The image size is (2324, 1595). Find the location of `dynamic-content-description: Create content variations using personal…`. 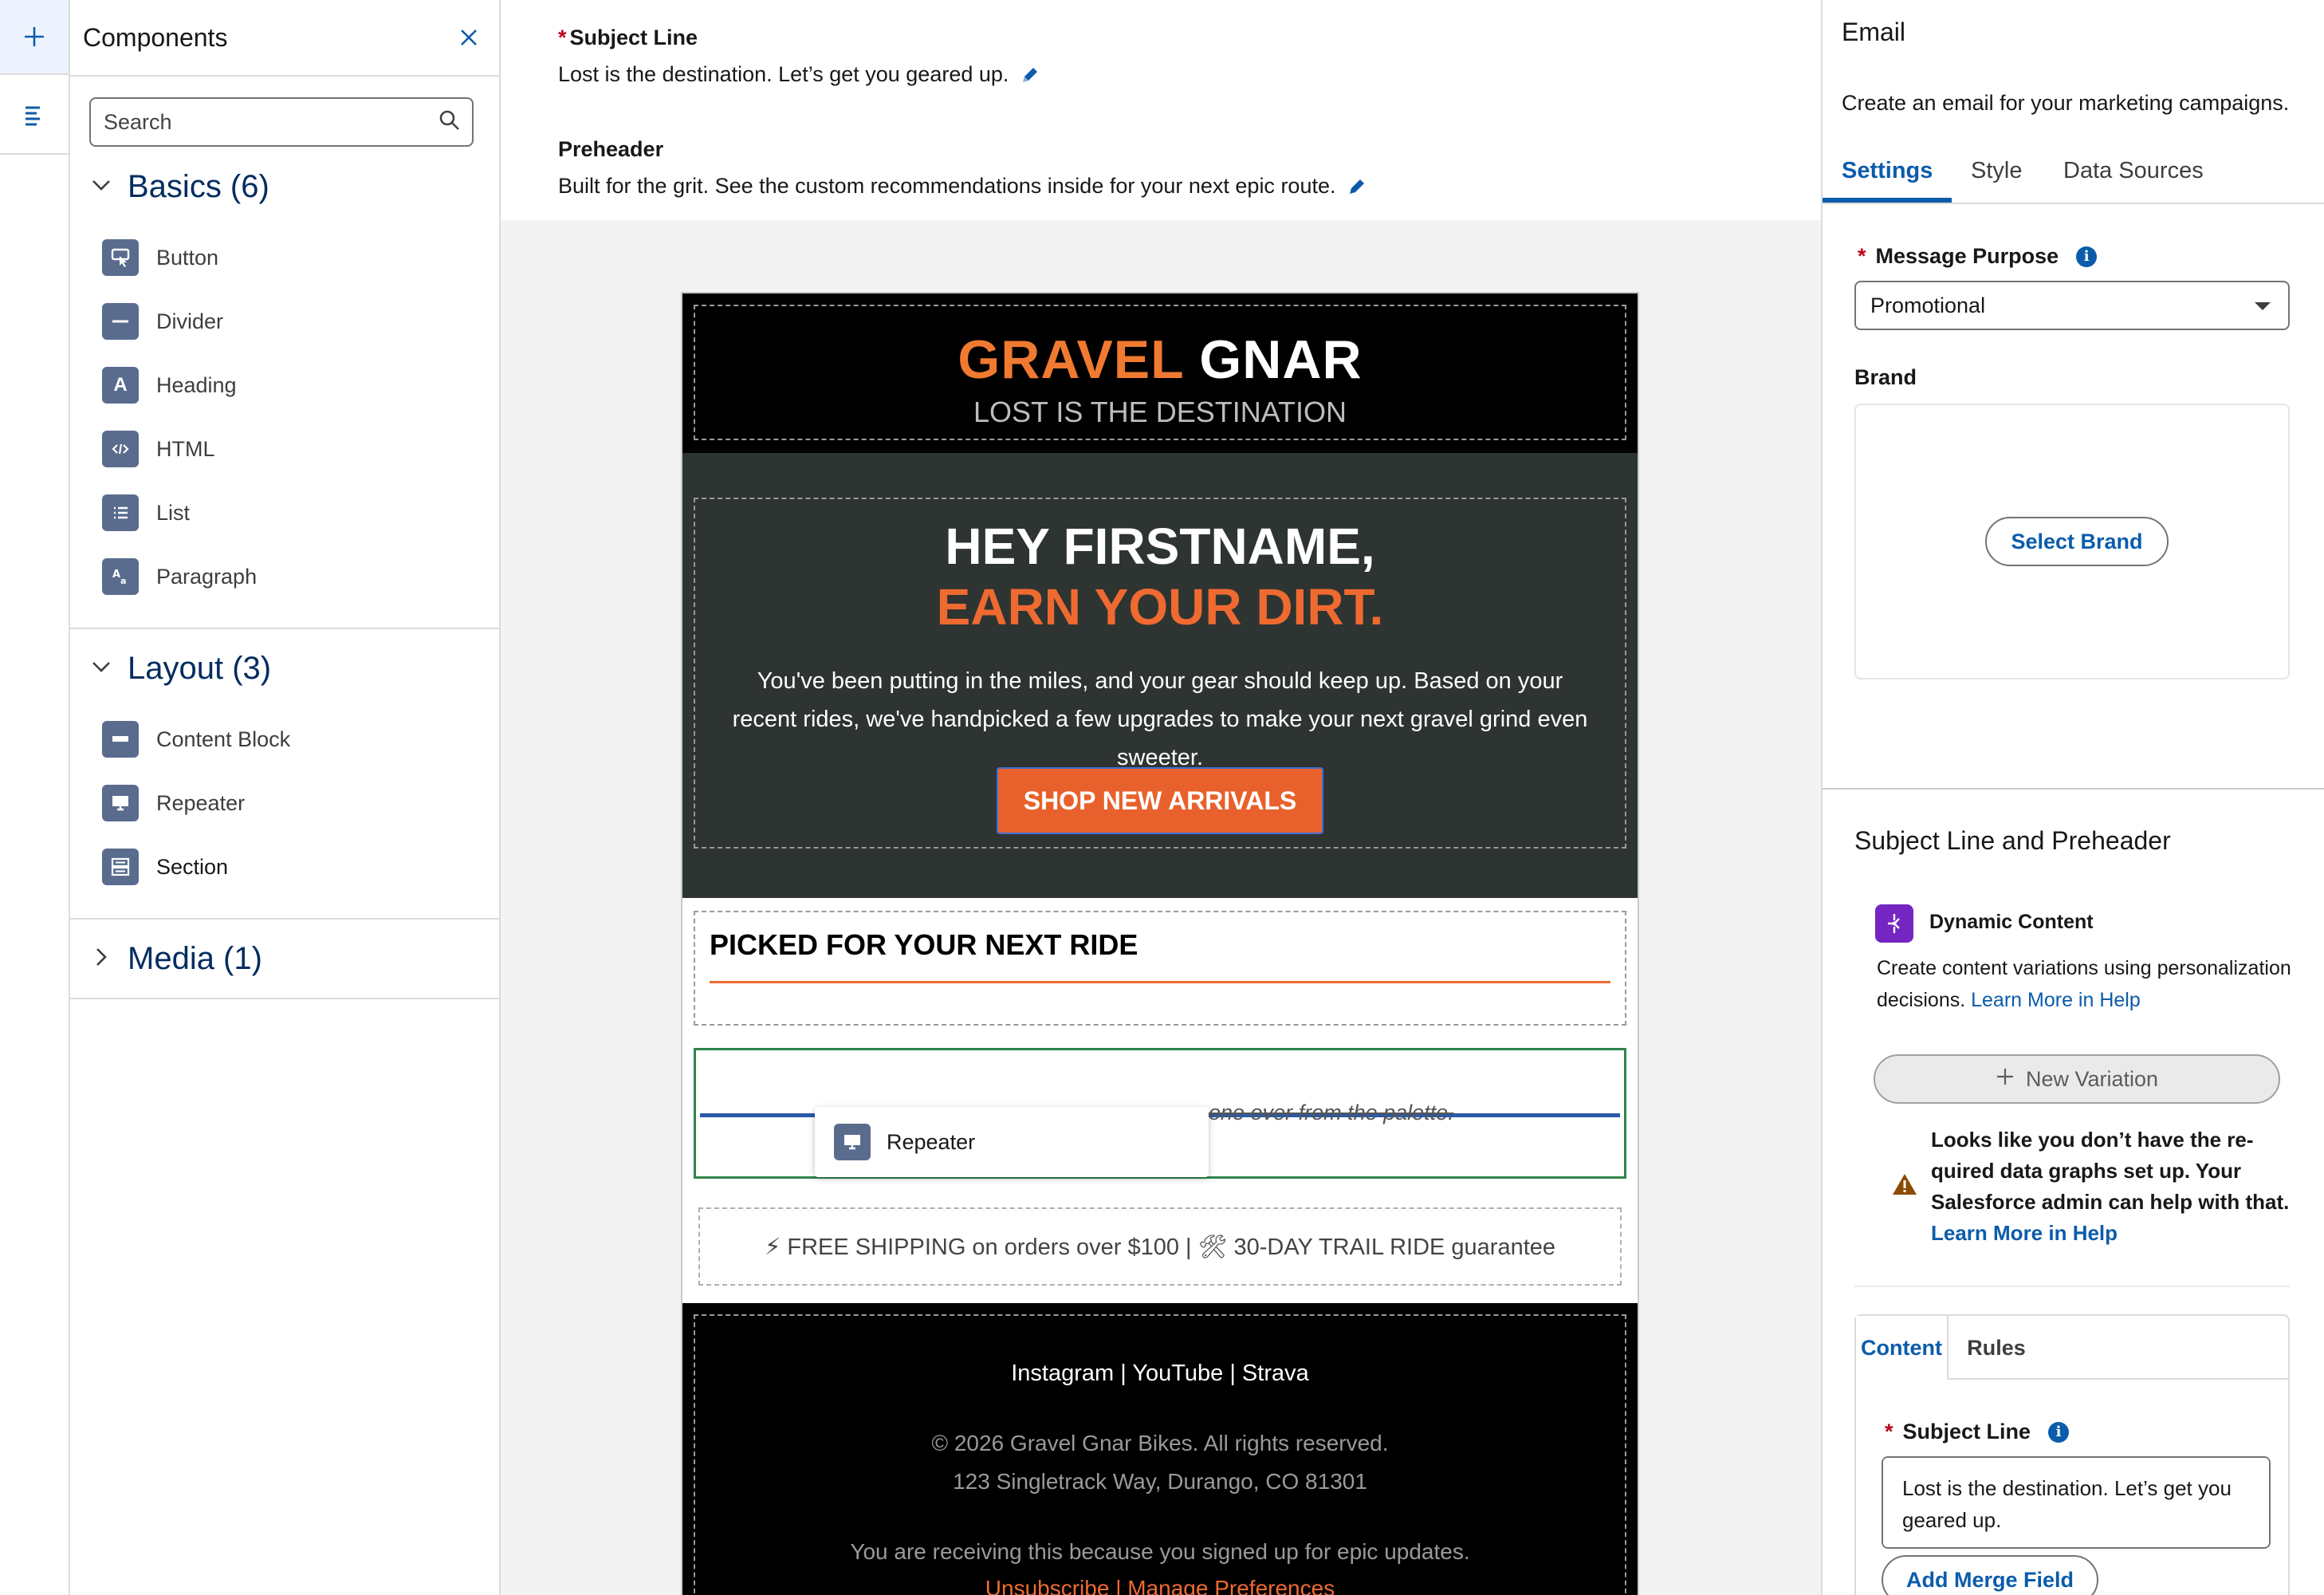

dynamic-content-description: Create content variations using personal… is located at coordinates (2084, 984).